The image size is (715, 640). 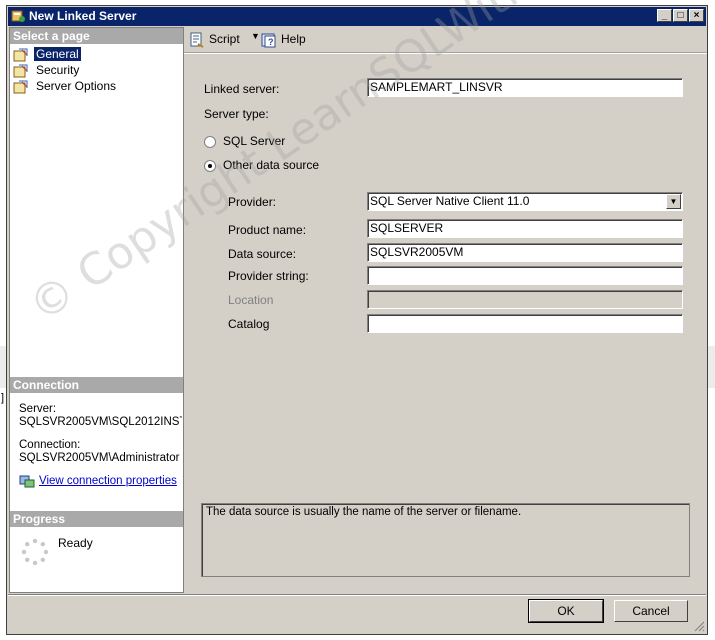 What do you see at coordinates (18, 16) in the screenshot?
I see `server-app-icon` at bounding box center [18, 16].